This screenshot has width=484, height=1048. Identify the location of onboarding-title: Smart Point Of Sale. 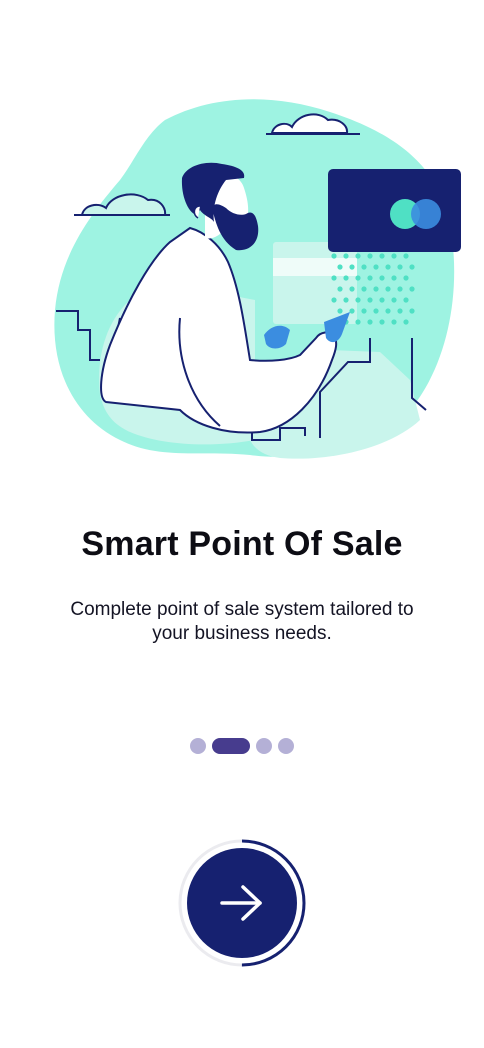
(242, 544).